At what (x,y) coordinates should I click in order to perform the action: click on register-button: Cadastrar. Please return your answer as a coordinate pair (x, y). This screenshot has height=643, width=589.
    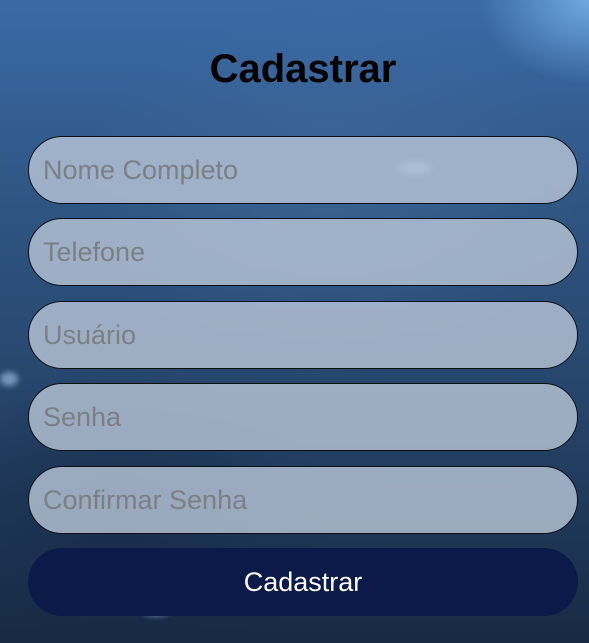
    Looking at the image, I should click on (303, 582).